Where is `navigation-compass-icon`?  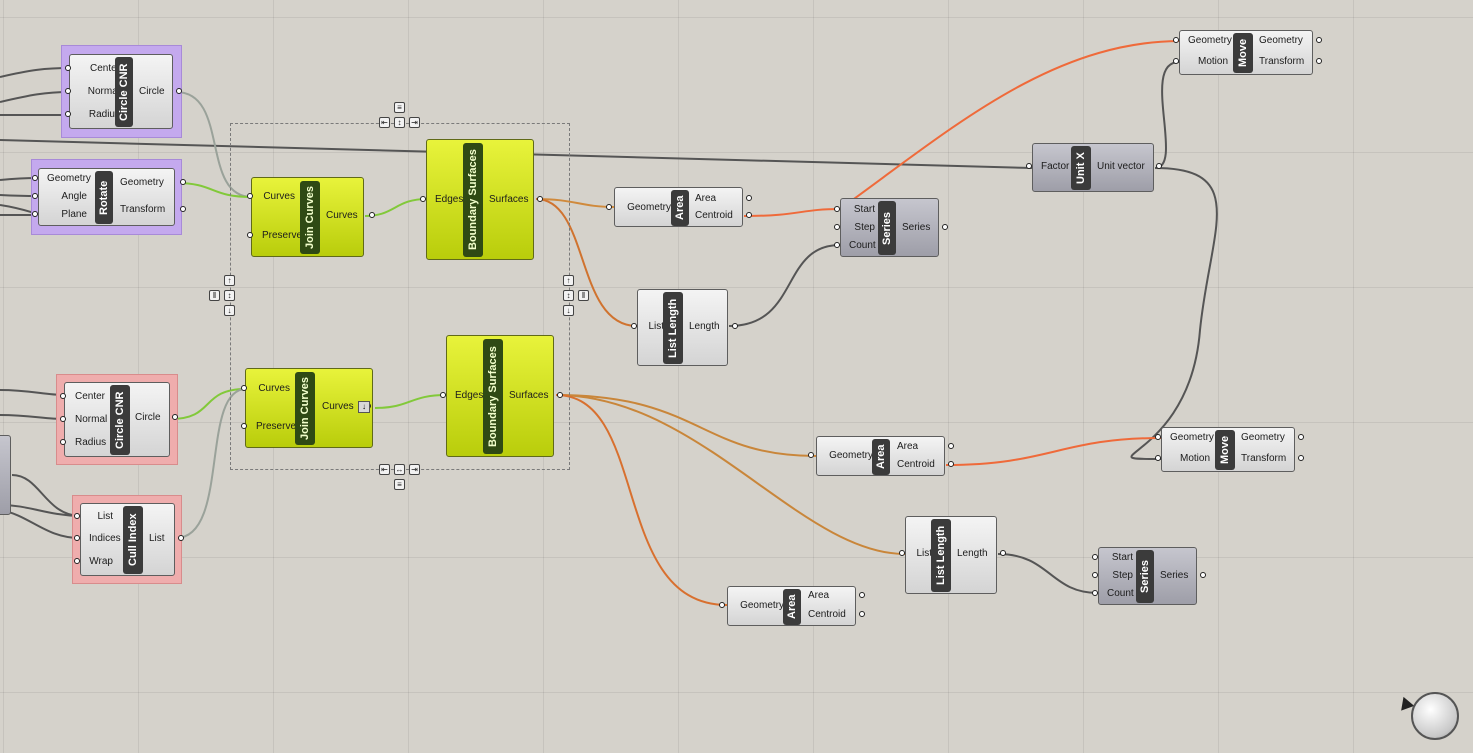 navigation-compass-icon is located at coordinates (1435, 716).